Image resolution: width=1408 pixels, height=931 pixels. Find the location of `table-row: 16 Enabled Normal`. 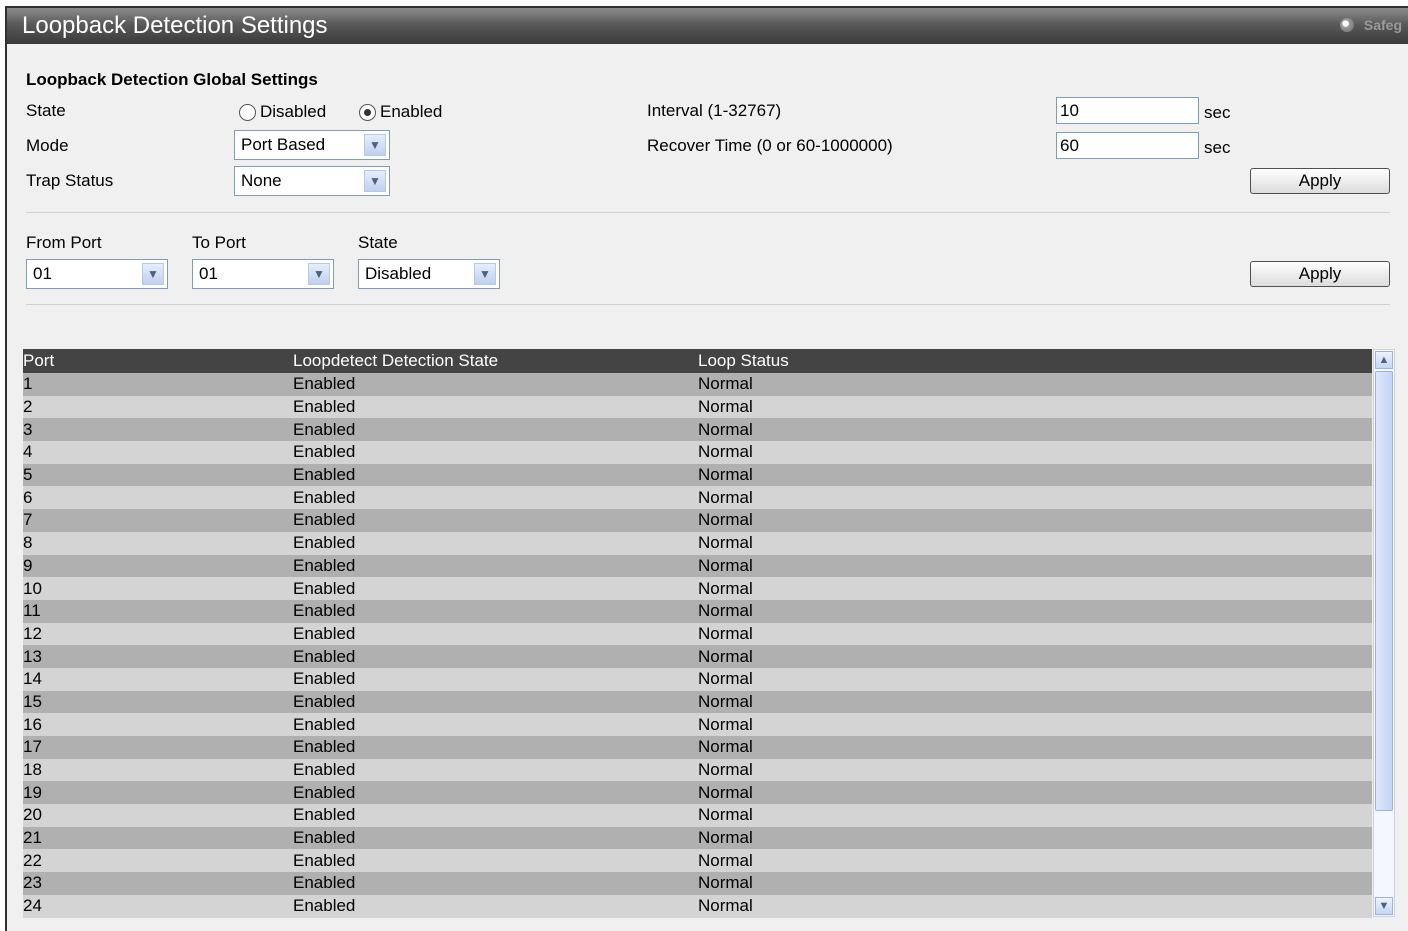

table-row: 16 Enabled Normal is located at coordinates (697, 724).